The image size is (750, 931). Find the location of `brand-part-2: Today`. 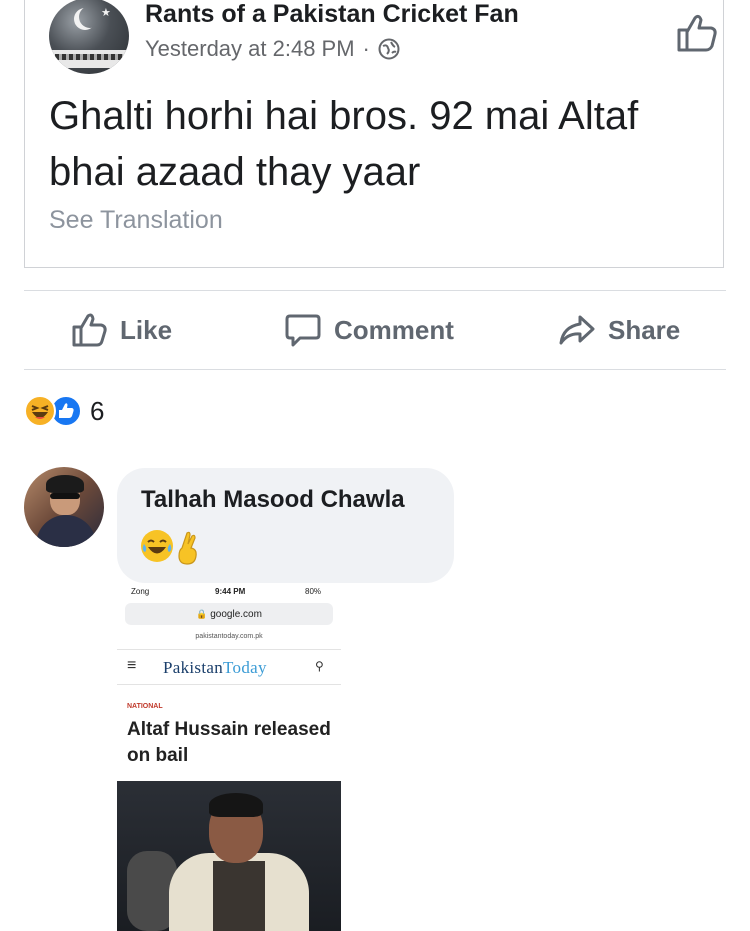

brand-part-2: Today is located at coordinates (245, 667).